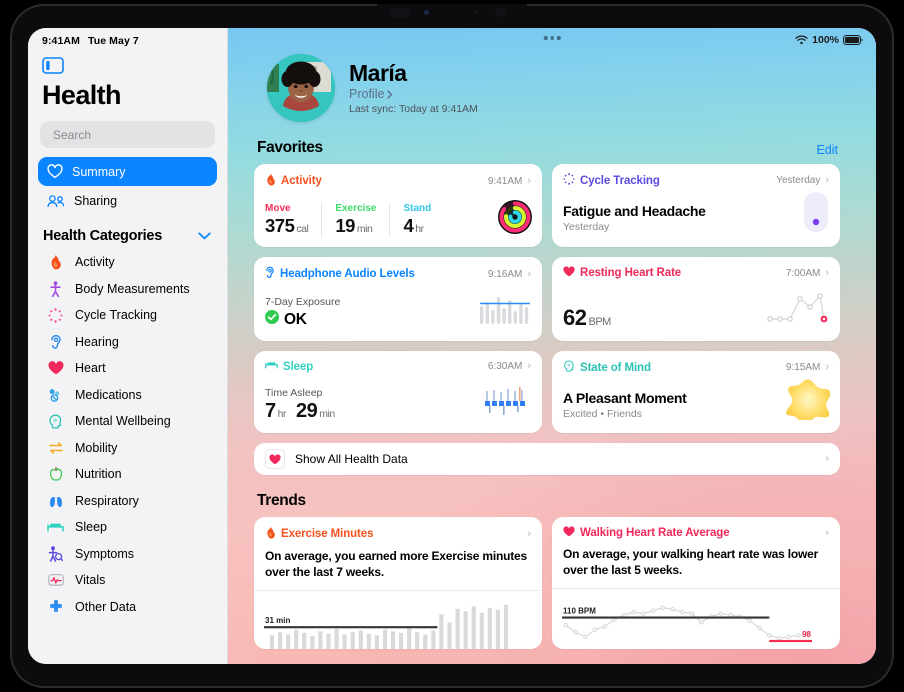 This screenshot has width=904, height=692. Describe the element at coordinates (599, 322) in the screenshot. I see `card-unit: BPM` at that location.